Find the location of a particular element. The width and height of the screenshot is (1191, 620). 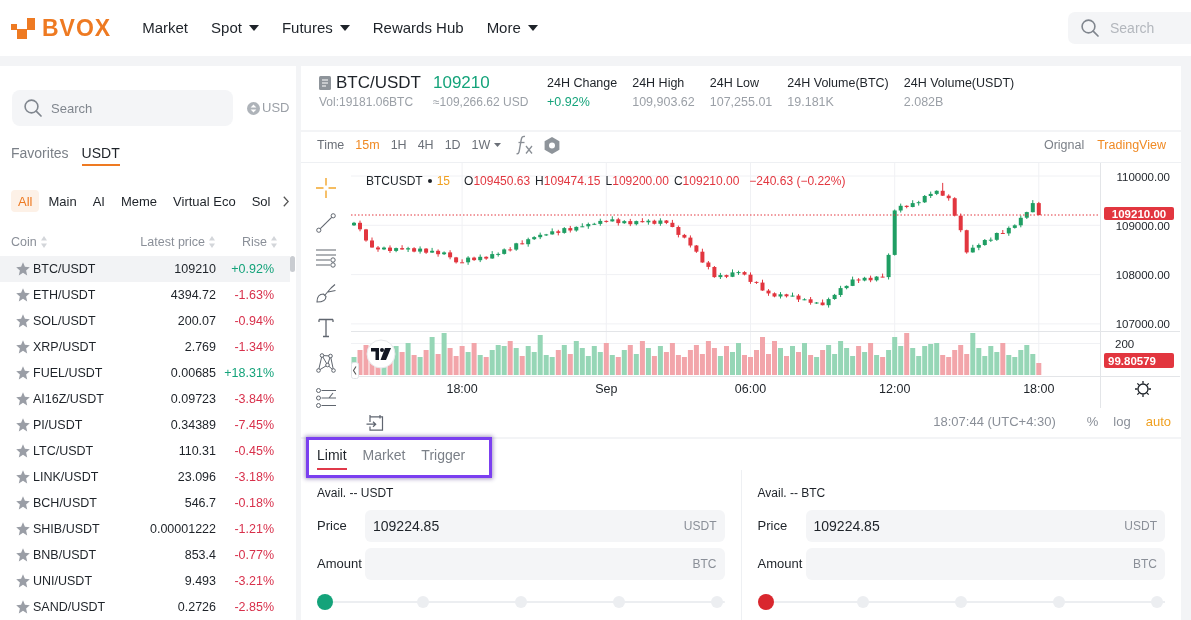

chart-logo-icon is located at coordinates (381, 354).